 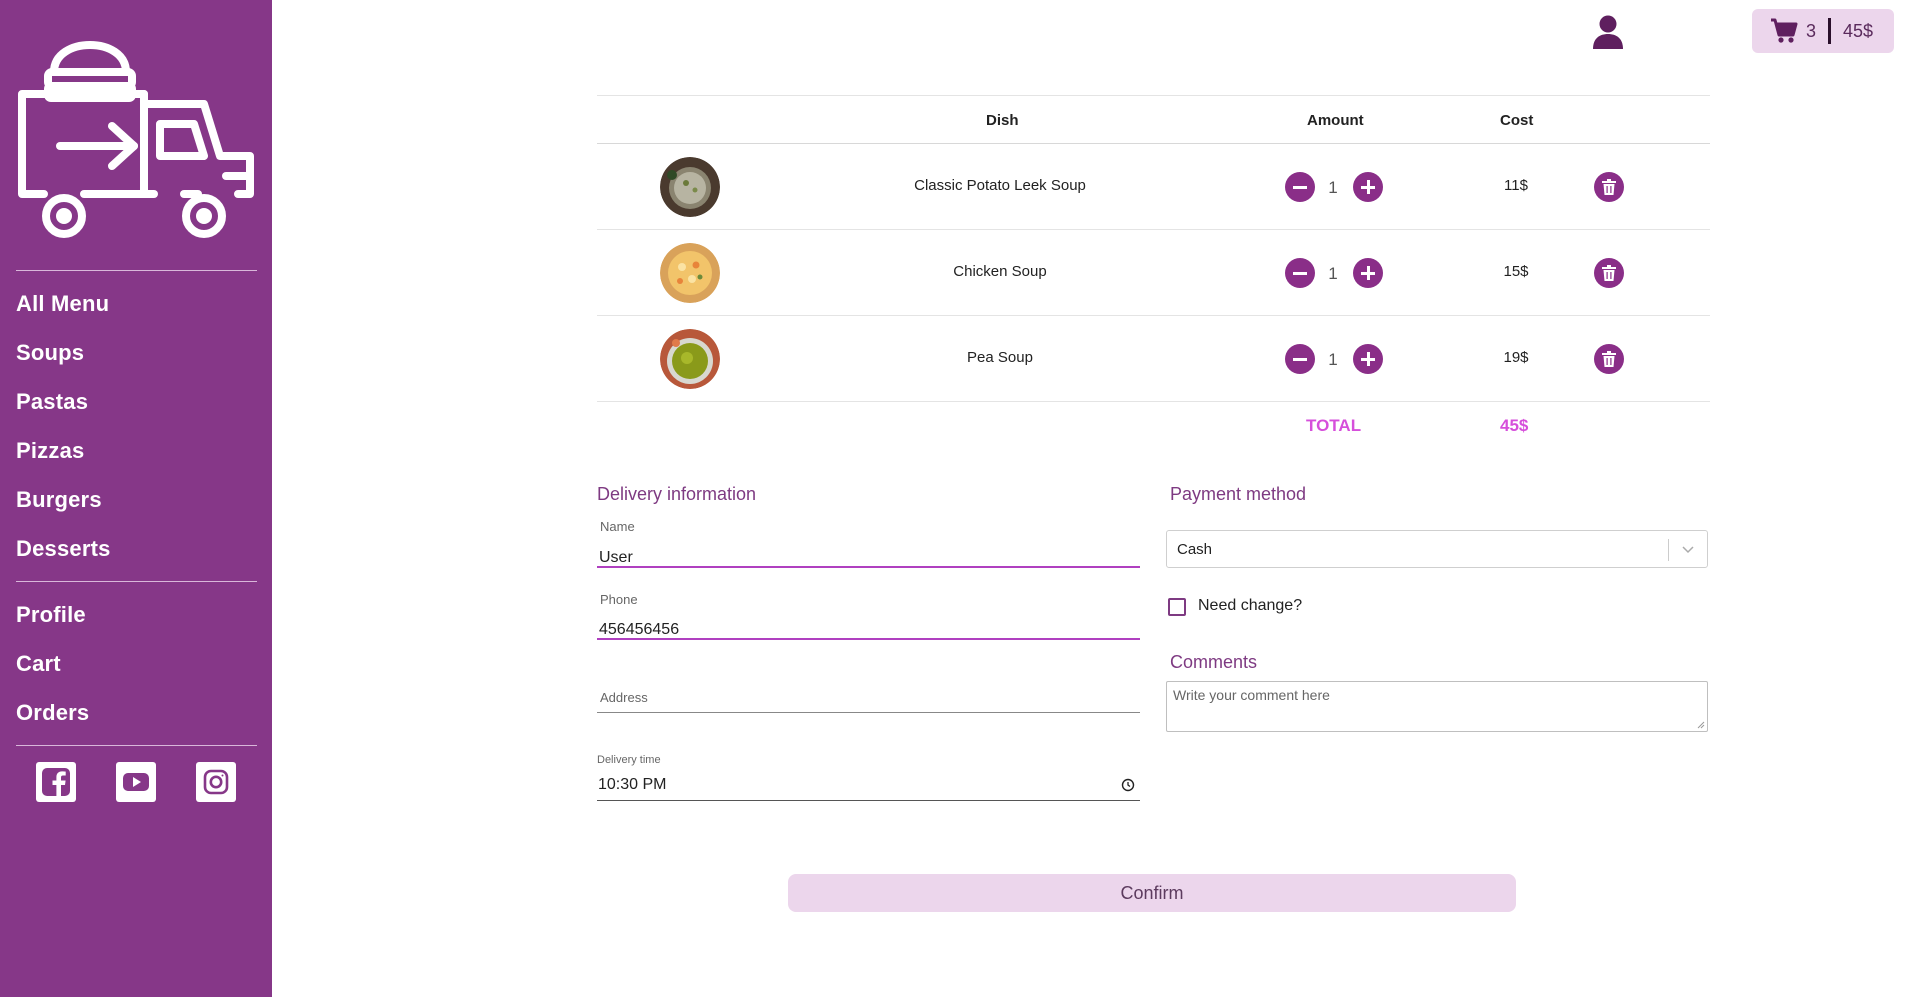 What do you see at coordinates (52, 402) in the screenshot?
I see `nav-item-pastas: Pastas` at bounding box center [52, 402].